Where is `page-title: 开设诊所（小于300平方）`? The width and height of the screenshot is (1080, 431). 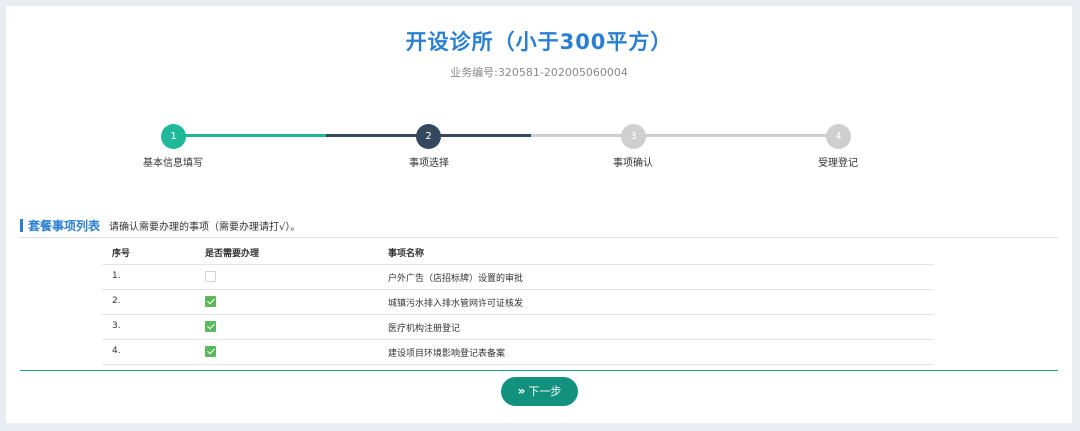
page-title: 开设诊所（小于300平方） is located at coordinates (539, 42).